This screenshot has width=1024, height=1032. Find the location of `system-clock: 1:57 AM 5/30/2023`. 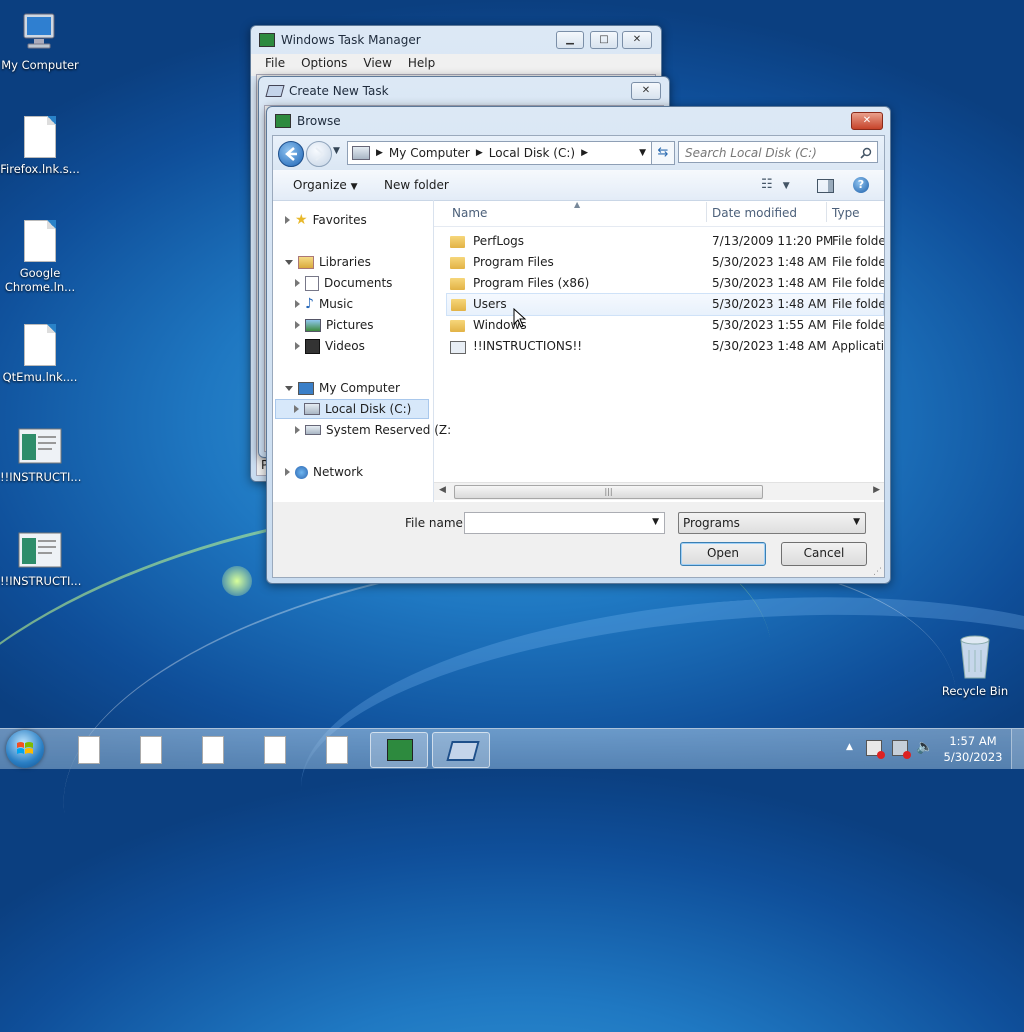

system-clock: 1:57 AM 5/30/2023 is located at coordinates (973, 749).